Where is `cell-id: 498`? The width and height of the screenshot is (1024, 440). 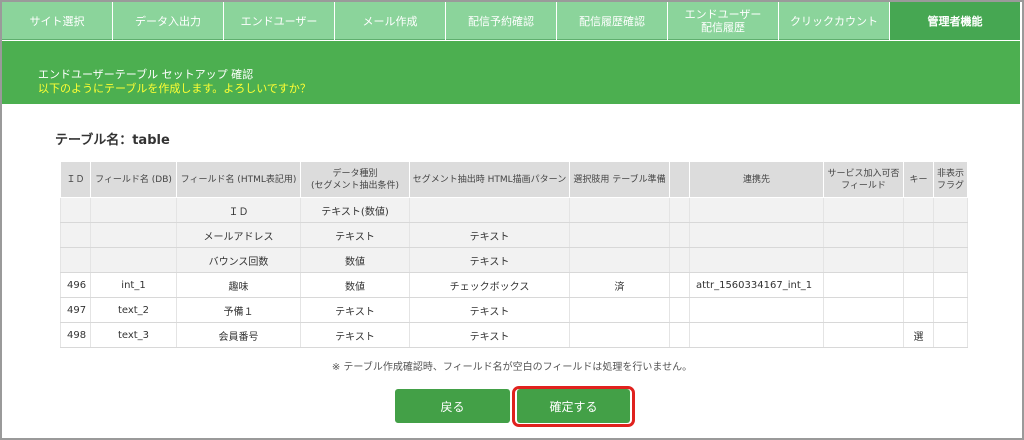 cell-id: 498 is located at coordinates (75, 335).